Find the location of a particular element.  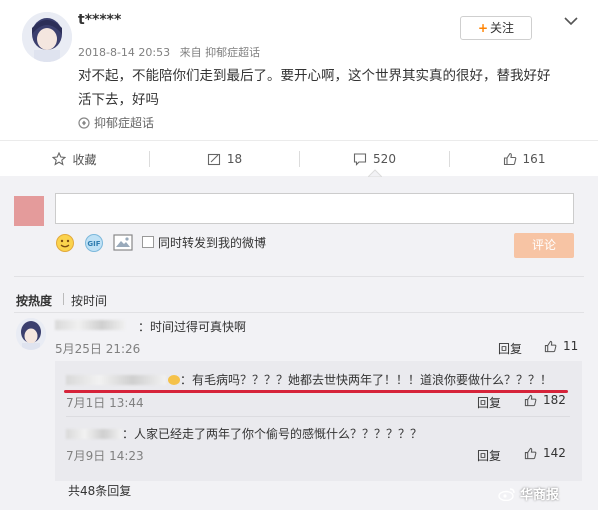

source-link: 抑郁症超话 is located at coordinates (232, 52).